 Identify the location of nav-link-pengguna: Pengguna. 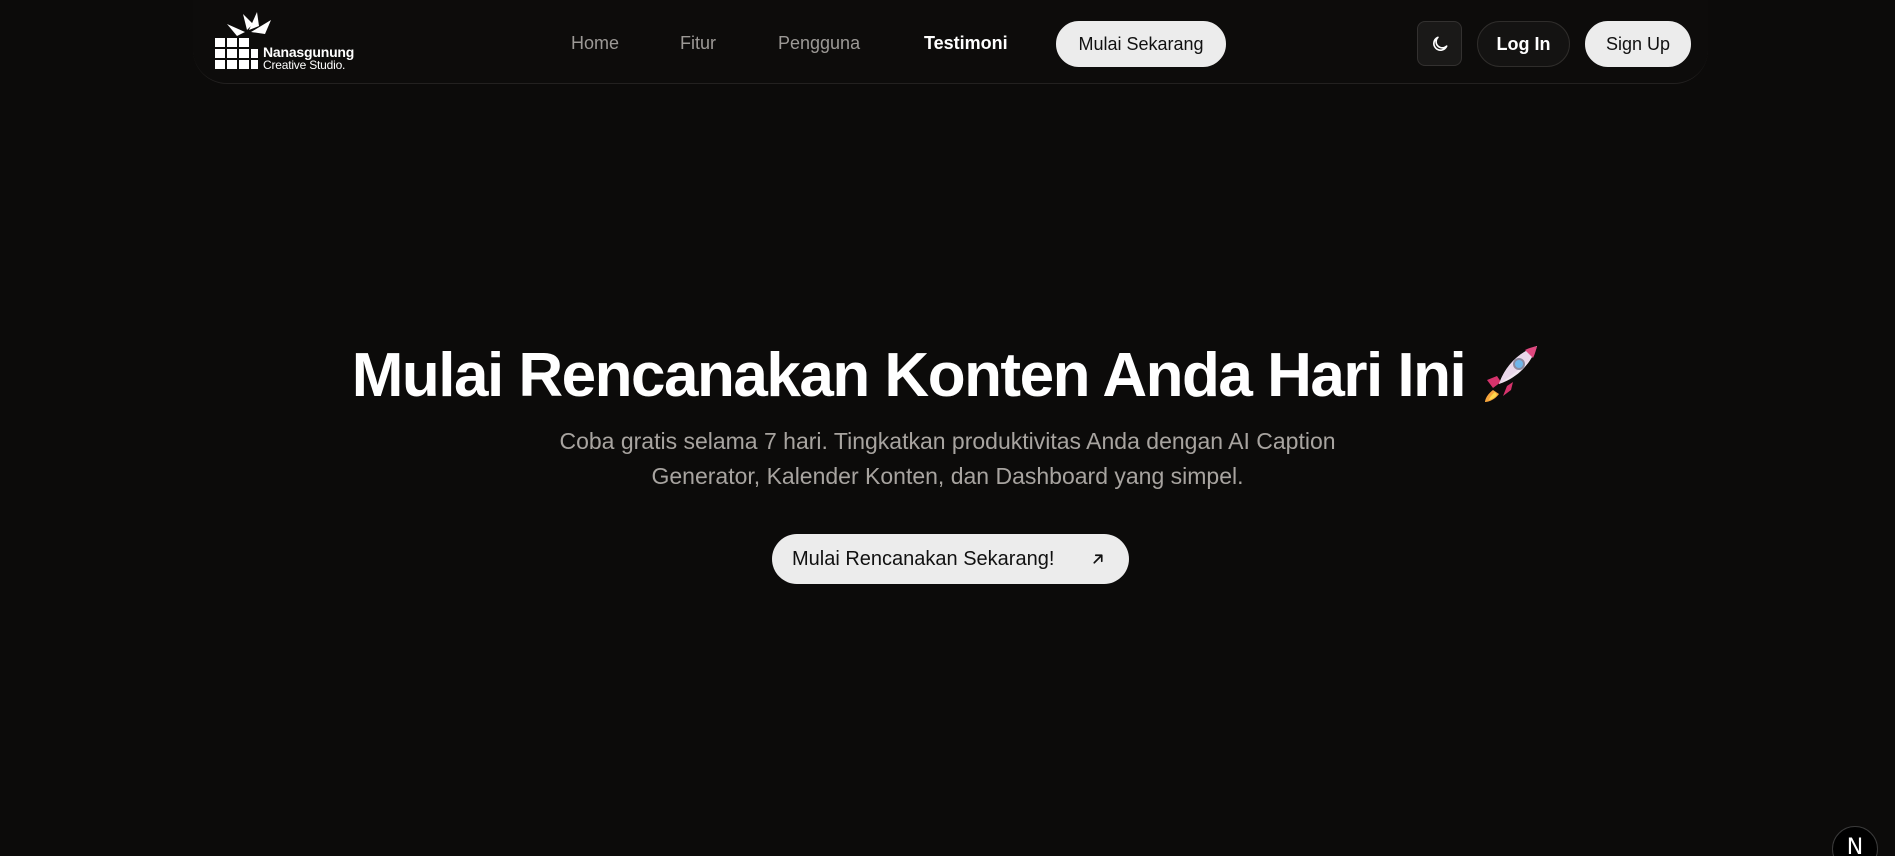
(819, 43).